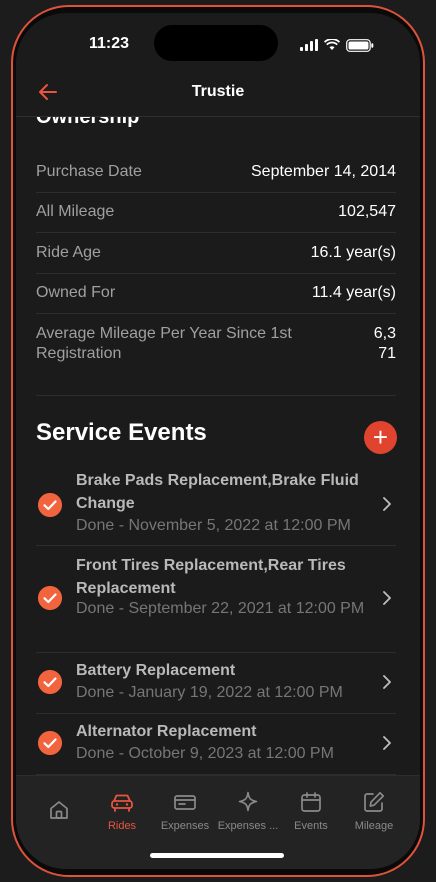 The width and height of the screenshot is (436, 882). What do you see at coordinates (185, 826) in the screenshot?
I see `tab-label: Expenses` at bounding box center [185, 826].